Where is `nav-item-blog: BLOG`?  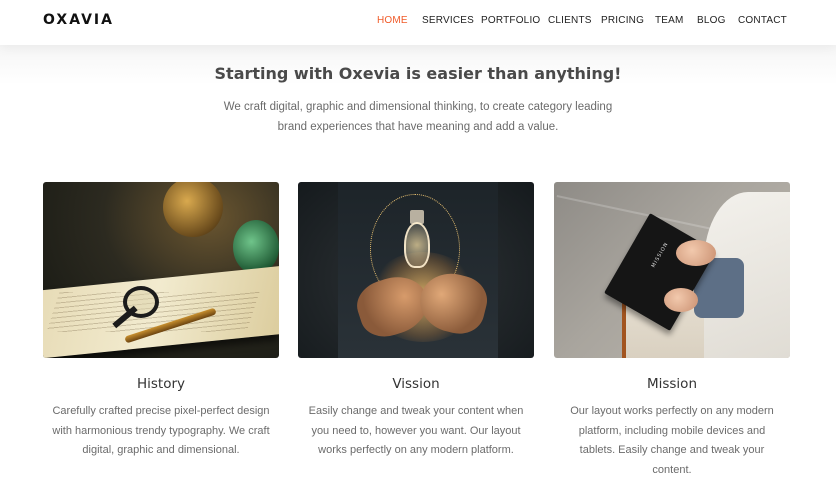
nav-item-blog: BLOG is located at coordinates (711, 20).